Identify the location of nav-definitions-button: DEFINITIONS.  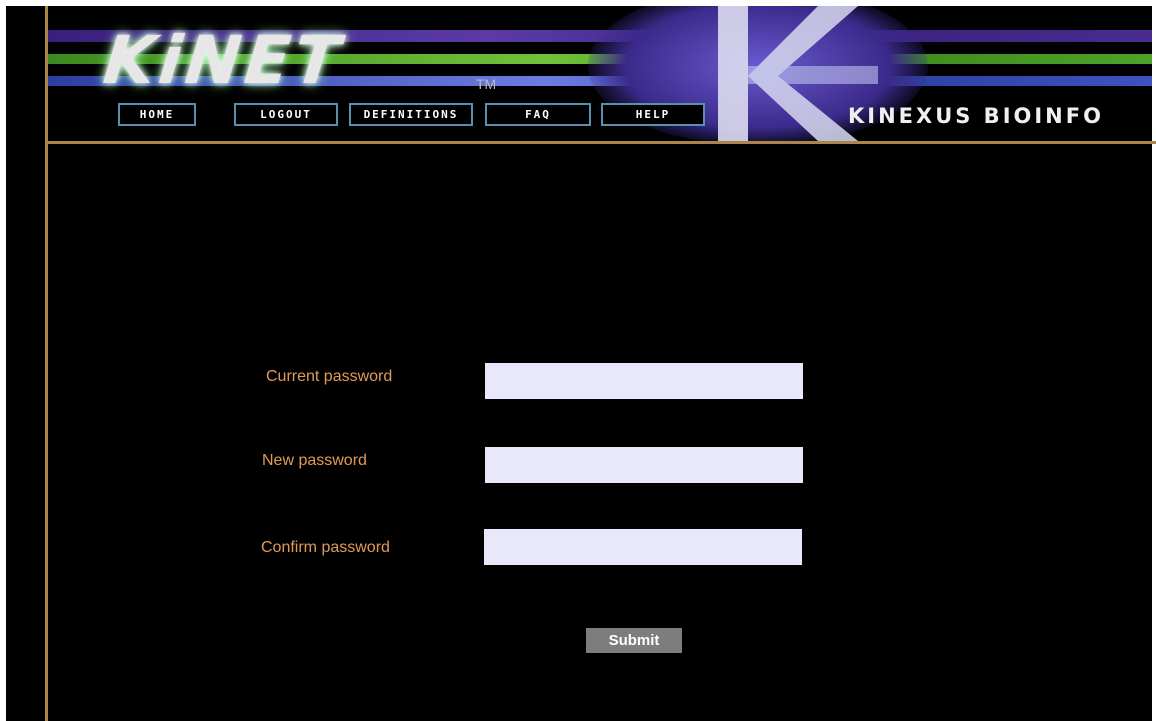
(411, 114).